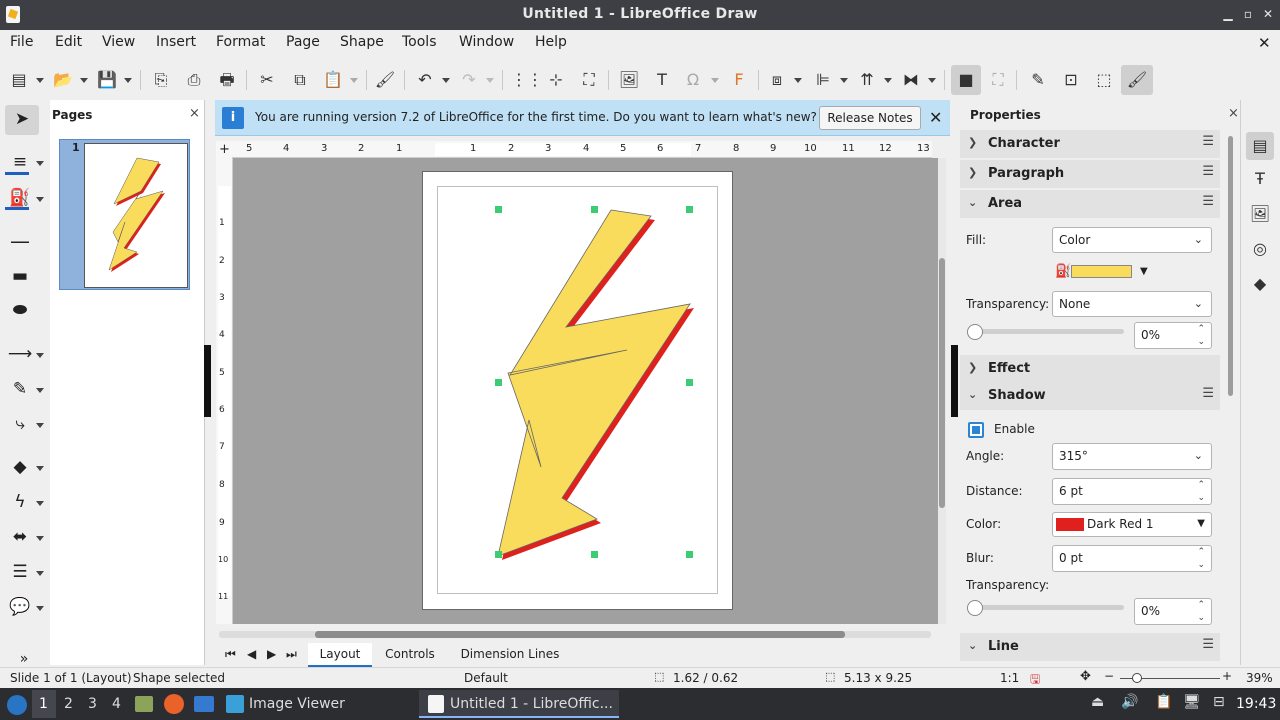 This screenshot has width=1280, height=720. Describe the element at coordinates (975, 332) in the screenshot. I see `transparency-slider-knob` at that location.